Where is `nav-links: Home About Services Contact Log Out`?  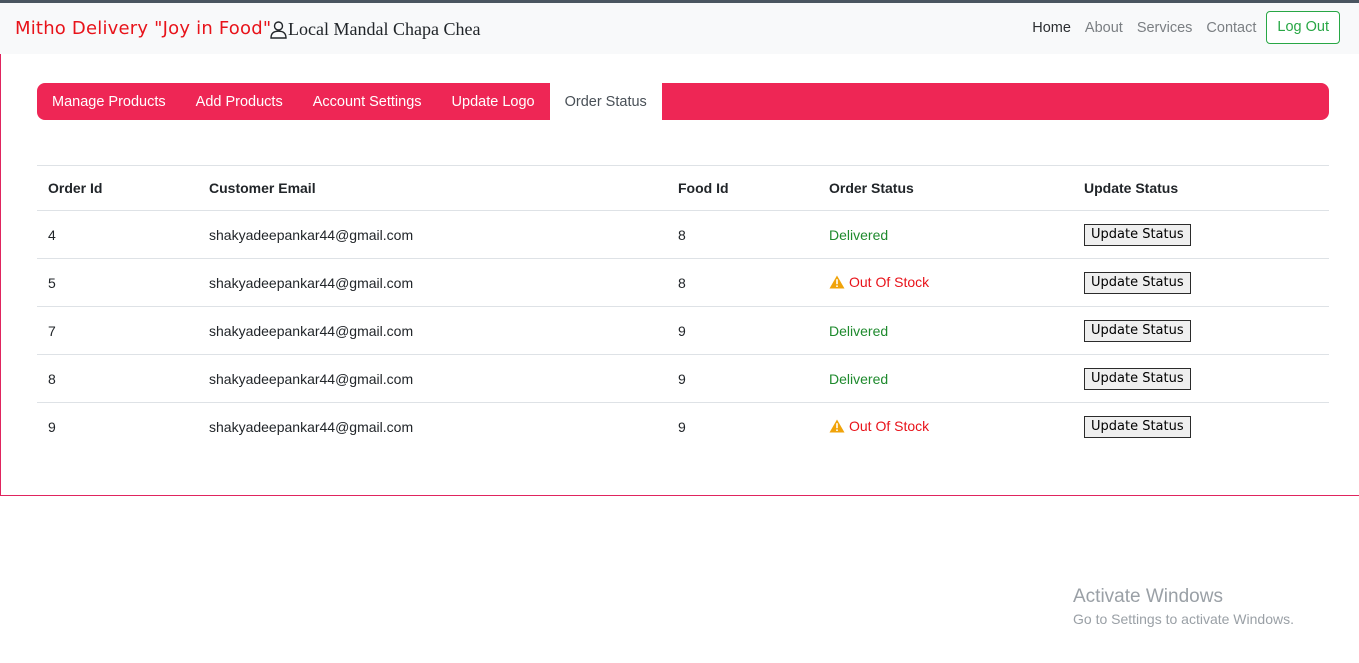
nav-links: Home About Services Contact Log Out is located at coordinates (1179, 27).